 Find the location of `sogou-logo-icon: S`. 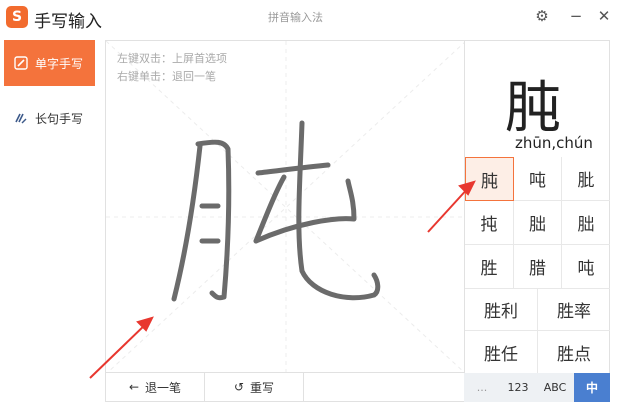

sogou-logo-icon: S is located at coordinates (17, 17).